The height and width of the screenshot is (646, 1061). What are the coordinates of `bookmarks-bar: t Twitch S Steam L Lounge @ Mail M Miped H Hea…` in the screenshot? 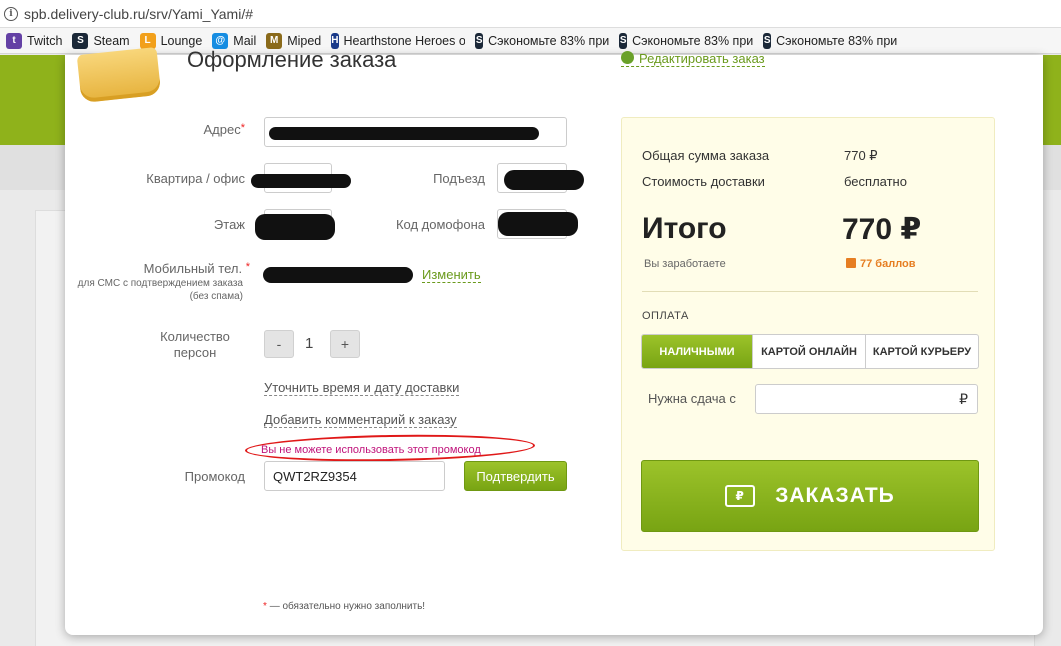 It's located at (530, 41).